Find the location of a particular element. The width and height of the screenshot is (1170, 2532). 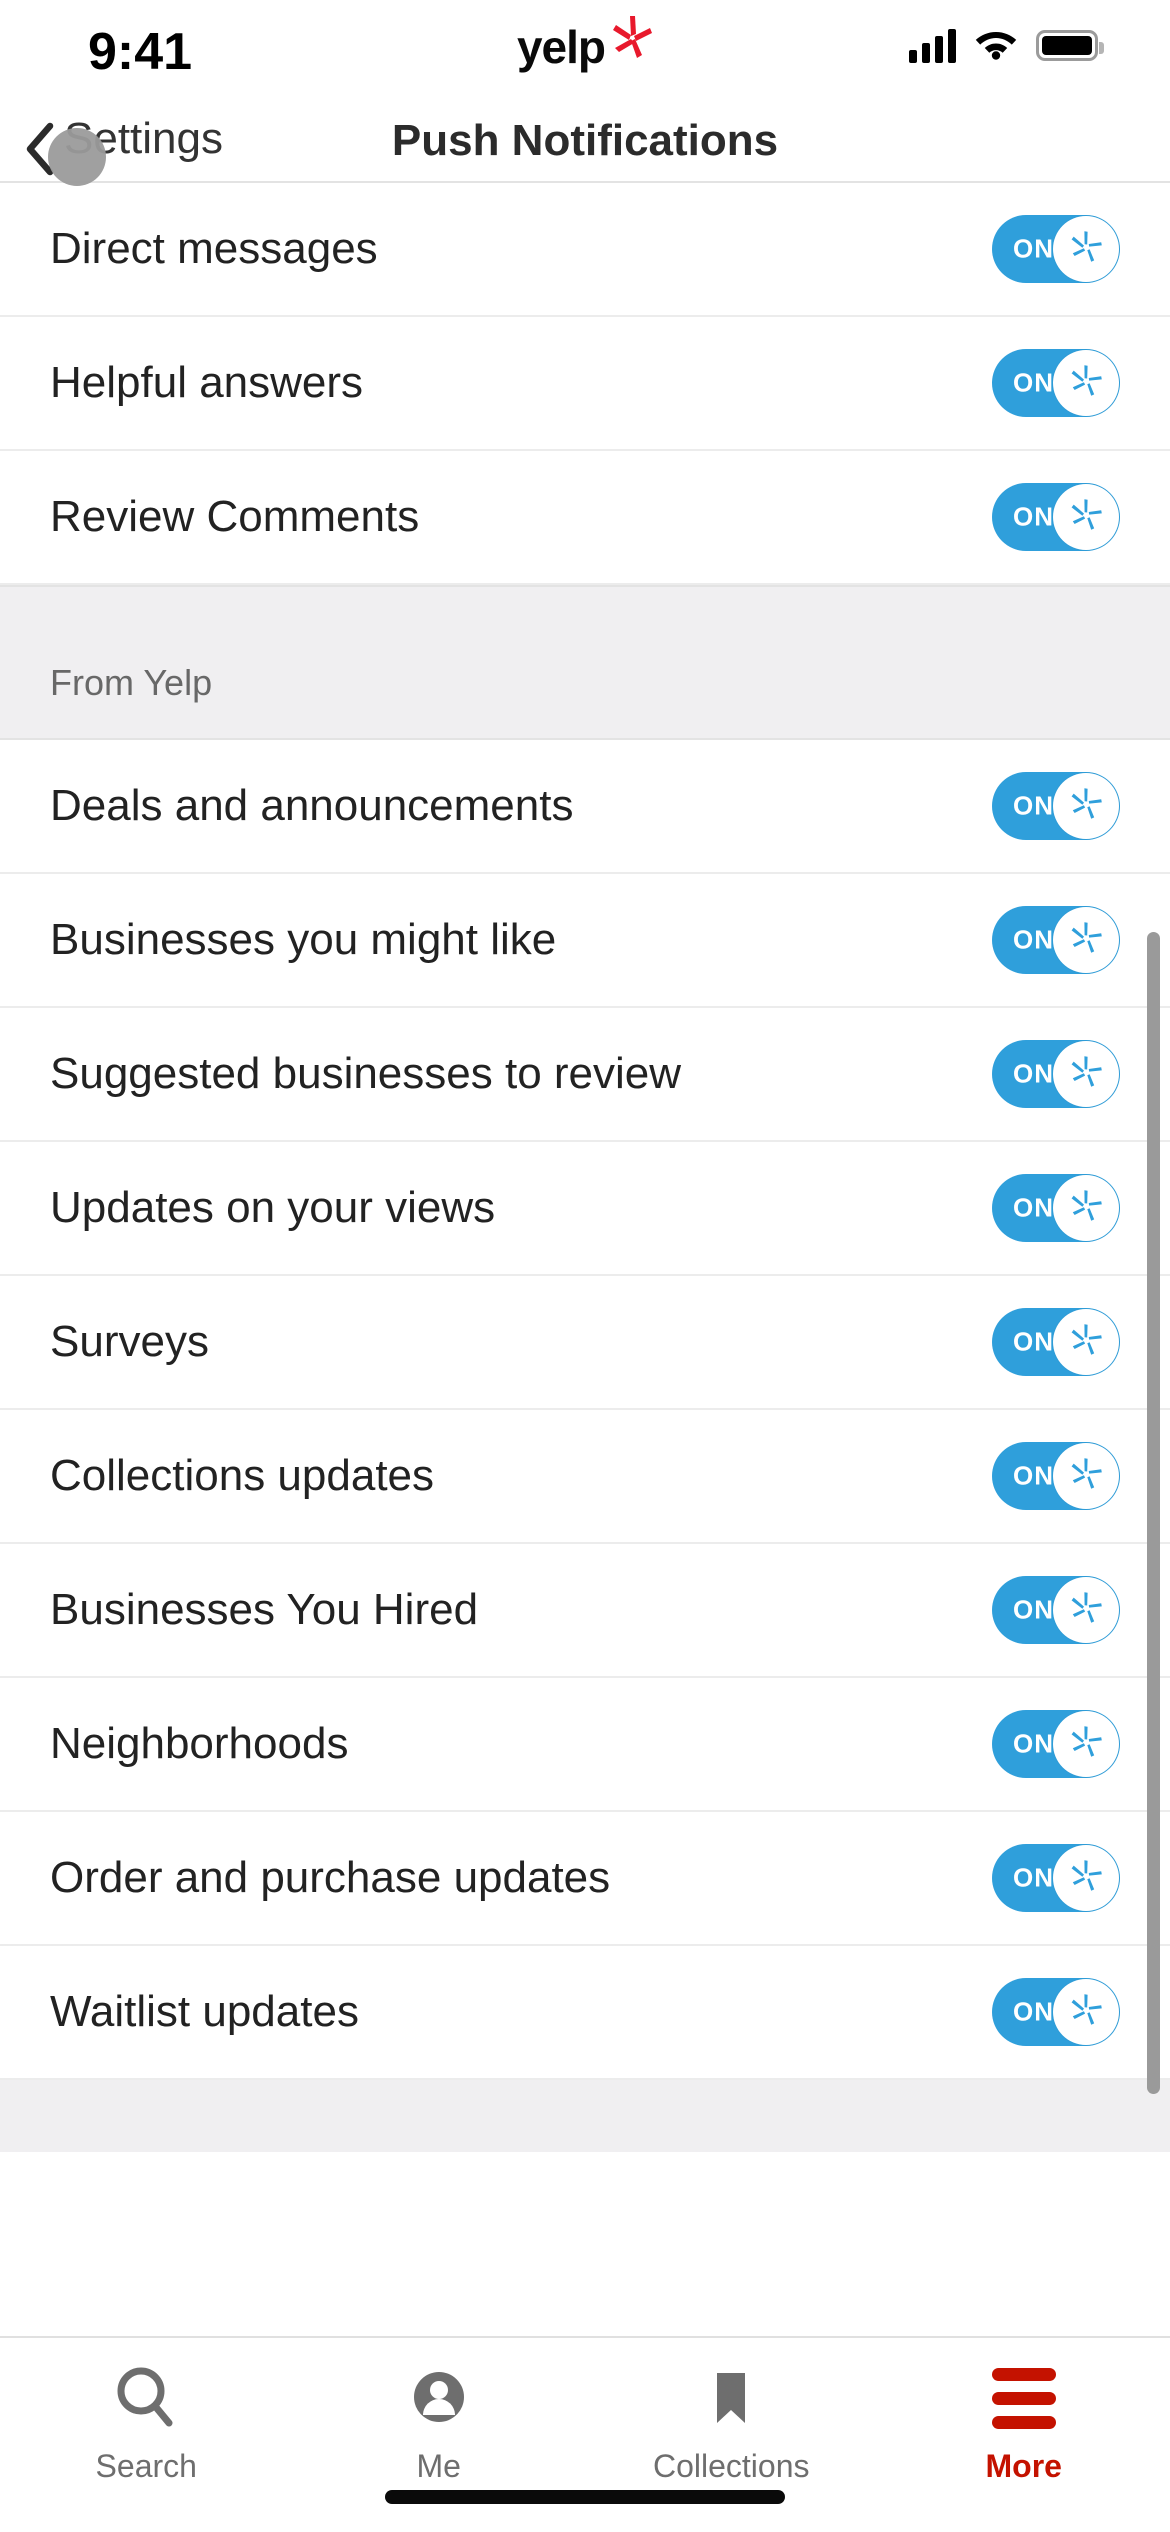

settings-row-label: Surveys is located at coordinates (129, 1341).